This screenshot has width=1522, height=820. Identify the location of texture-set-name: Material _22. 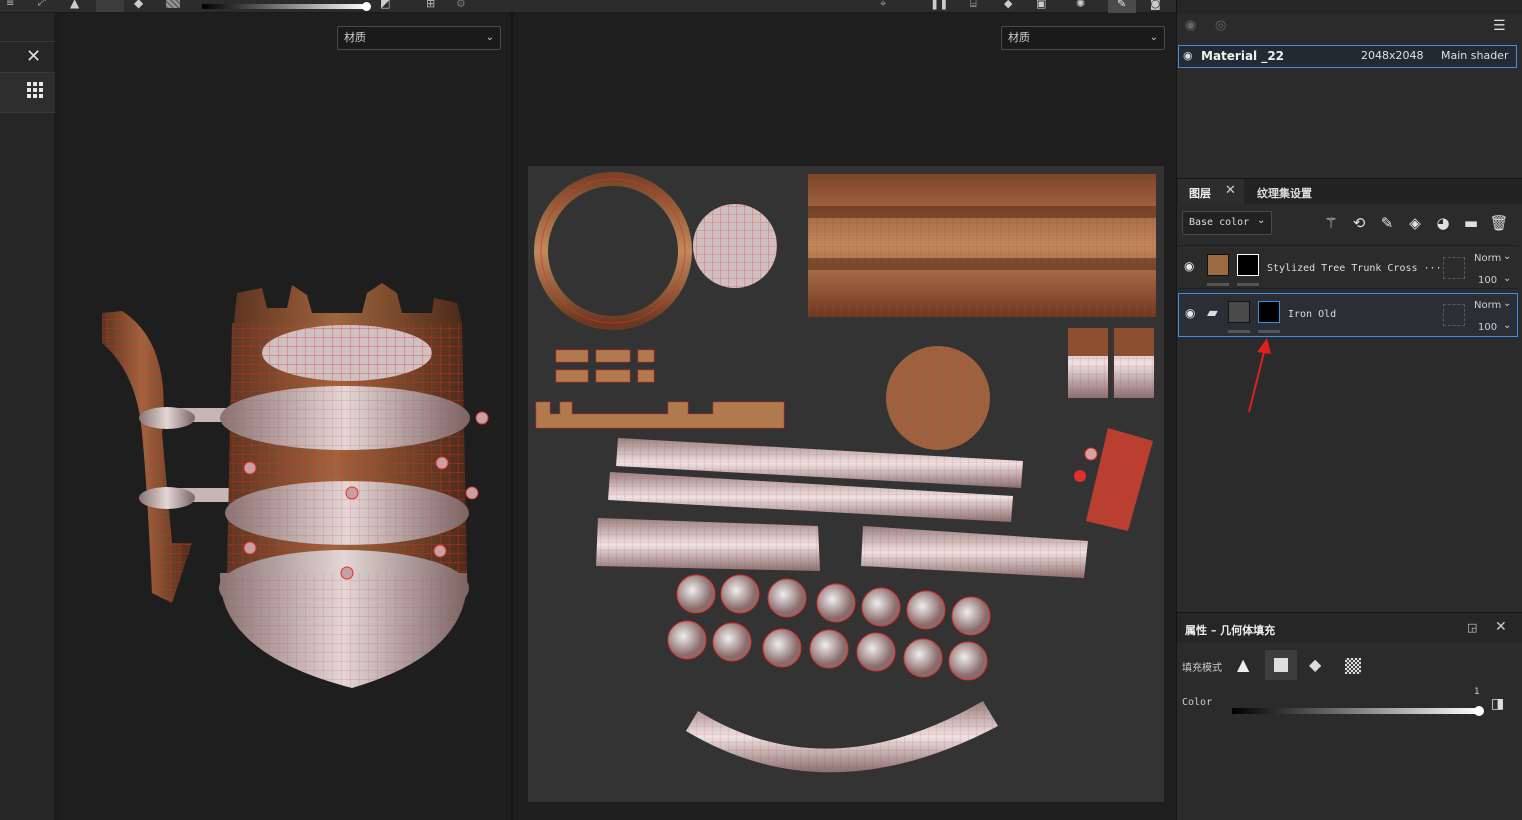
(1243, 56).